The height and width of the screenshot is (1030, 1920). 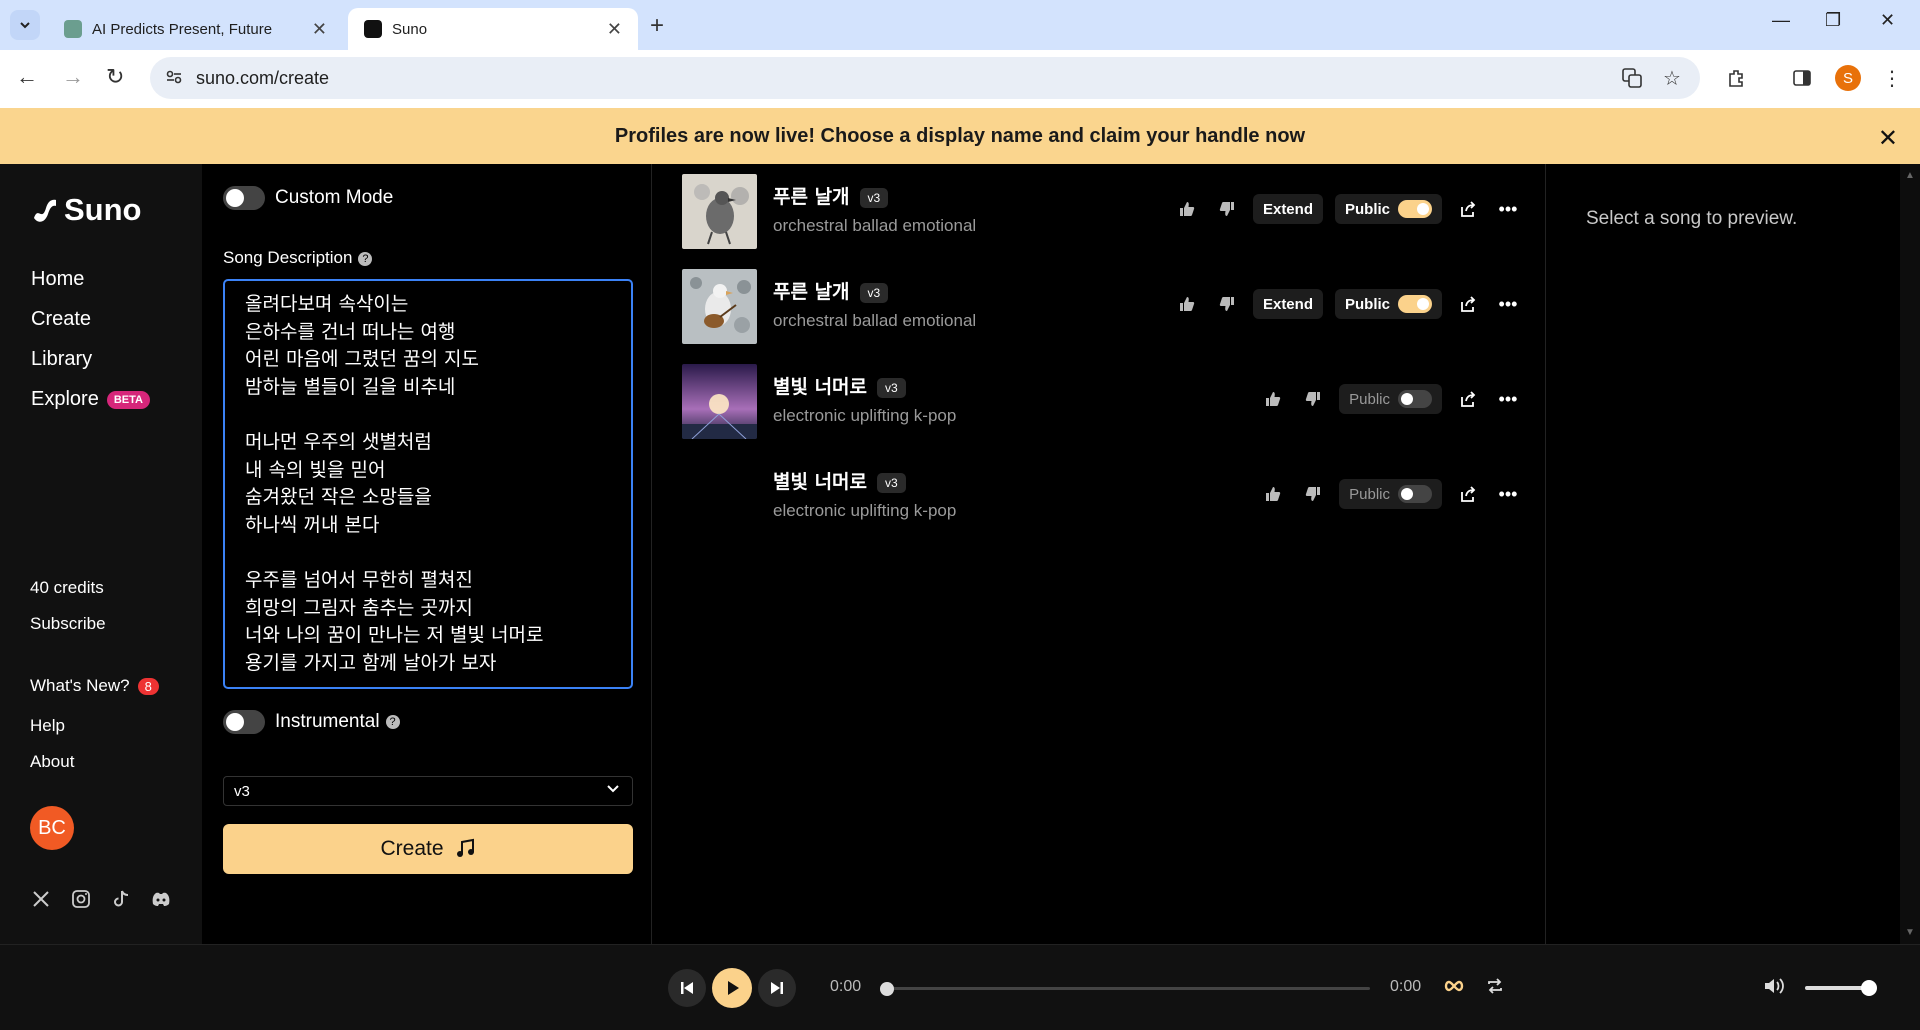 I want to click on user-avatar: BC, so click(x=52, y=828).